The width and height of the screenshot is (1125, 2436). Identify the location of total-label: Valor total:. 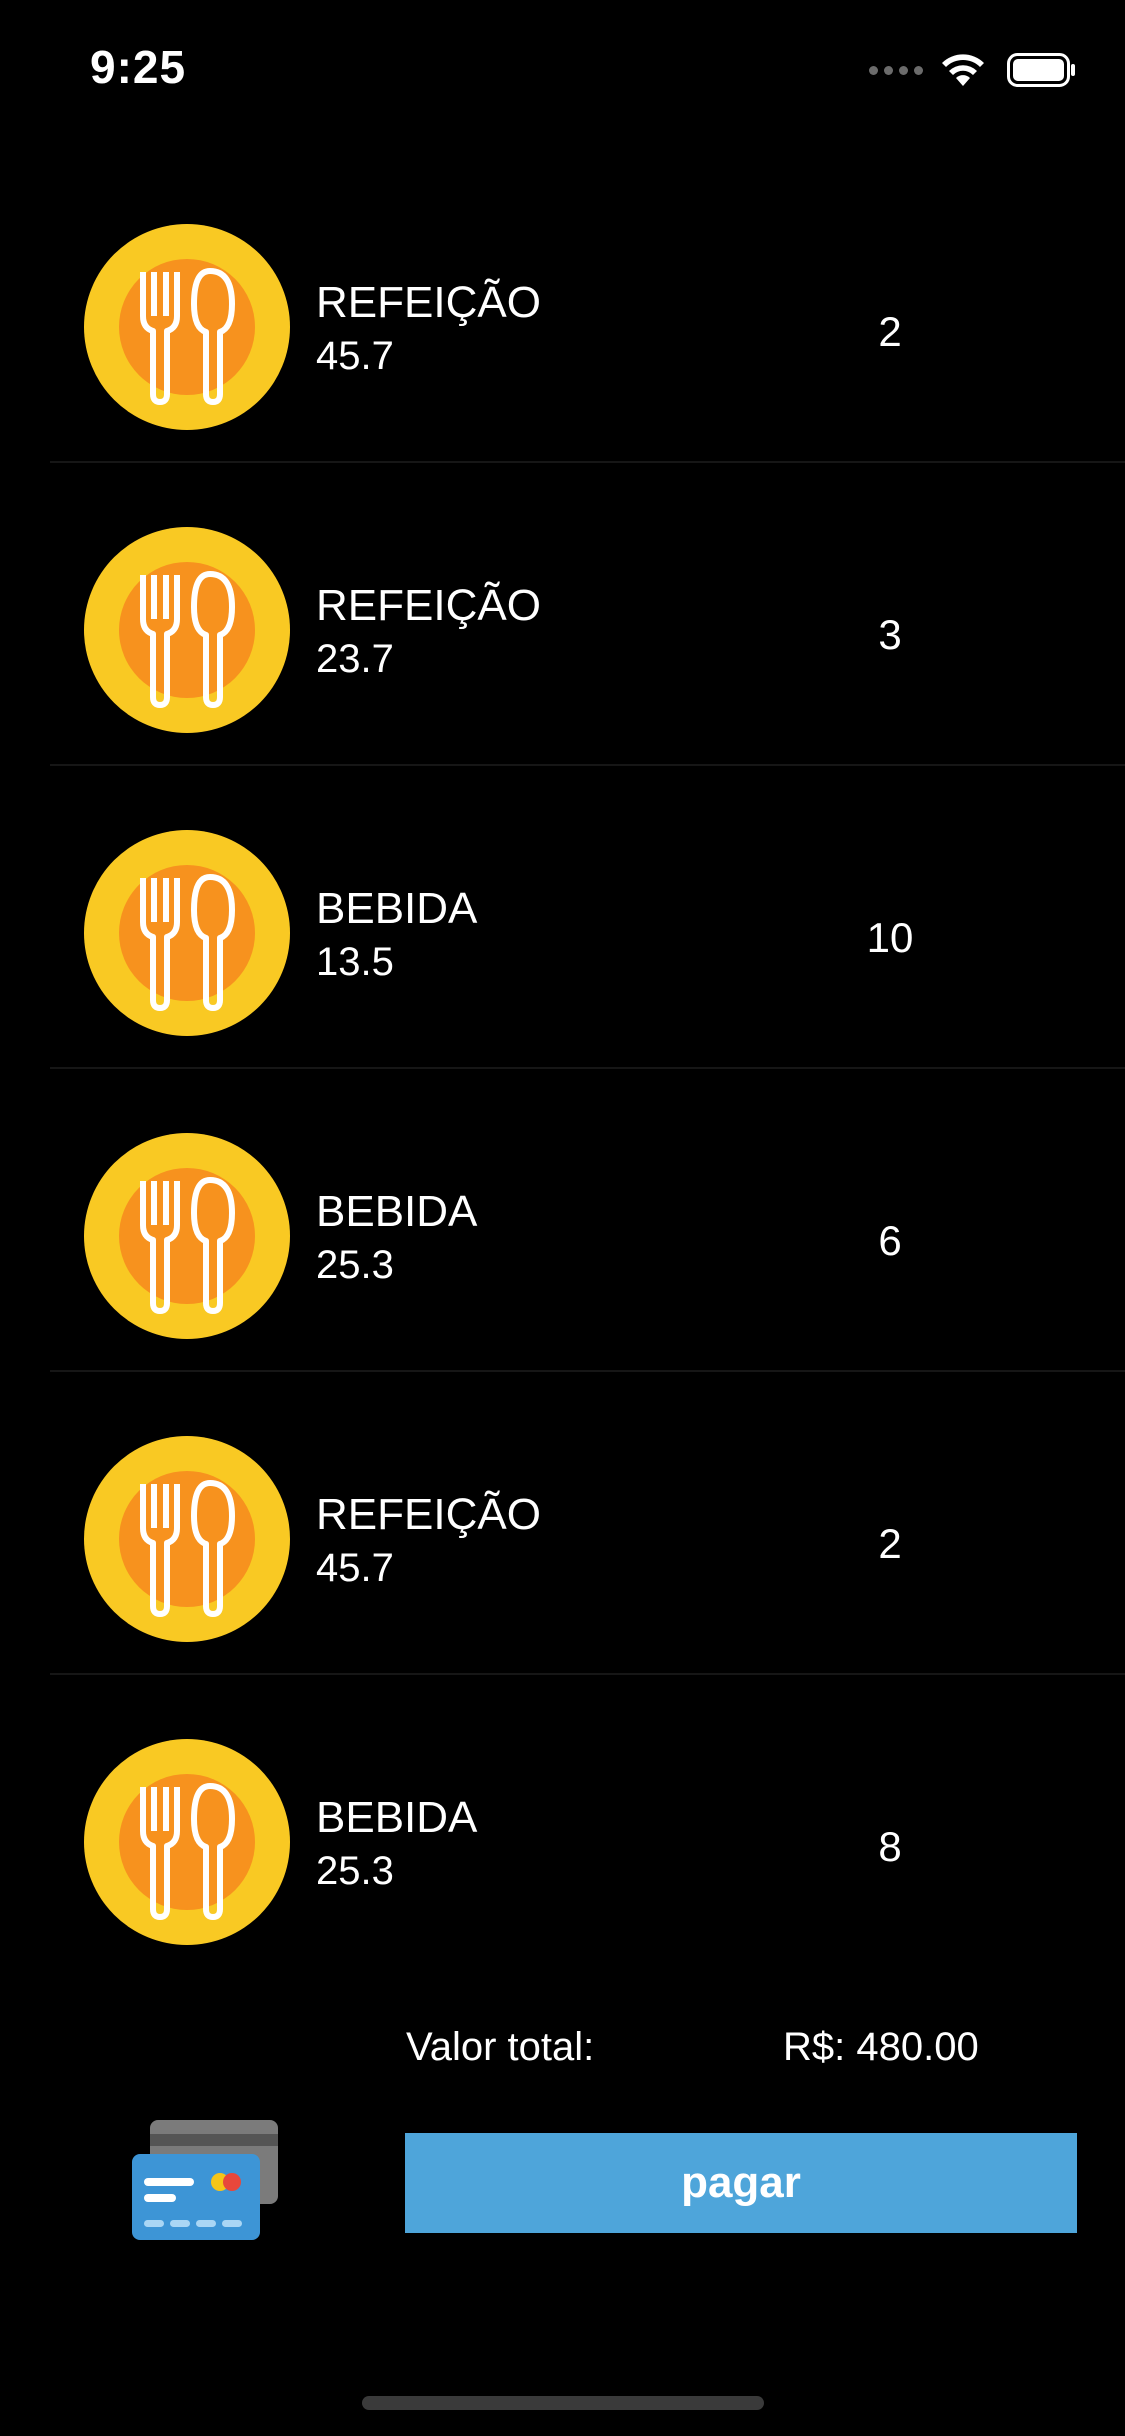
(500, 2047).